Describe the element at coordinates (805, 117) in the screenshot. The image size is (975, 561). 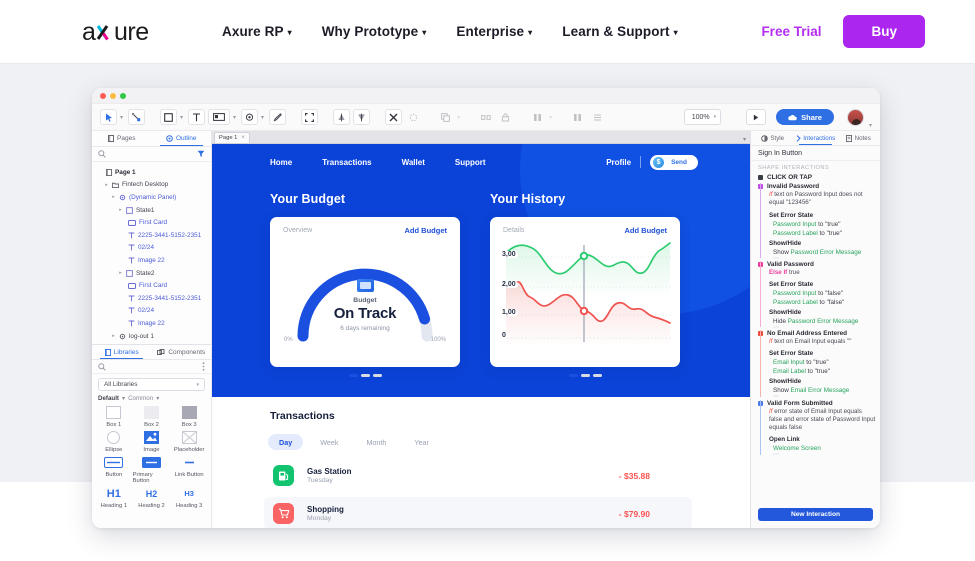
I see `share-button: Share` at that location.